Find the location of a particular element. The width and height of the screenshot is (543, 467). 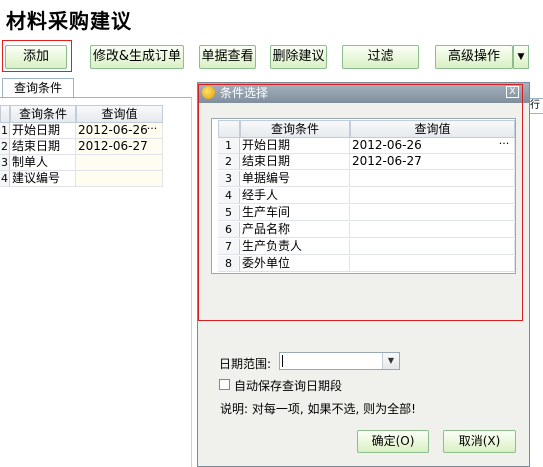

table-cell-condition: 经手人 is located at coordinates (295, 196).